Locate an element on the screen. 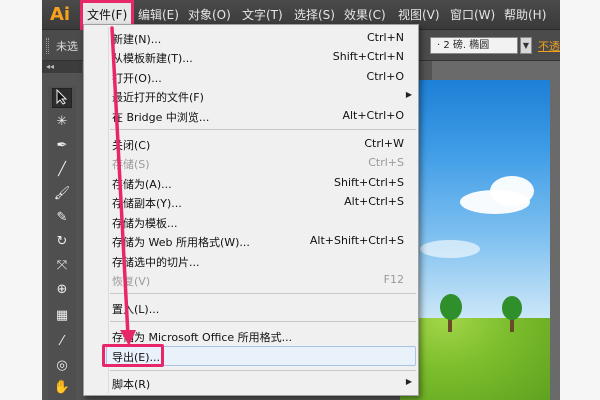 The image size is (600, 400). menu-item-scripts: 脚本(R) ▶ is located at coordinates (252, 383).